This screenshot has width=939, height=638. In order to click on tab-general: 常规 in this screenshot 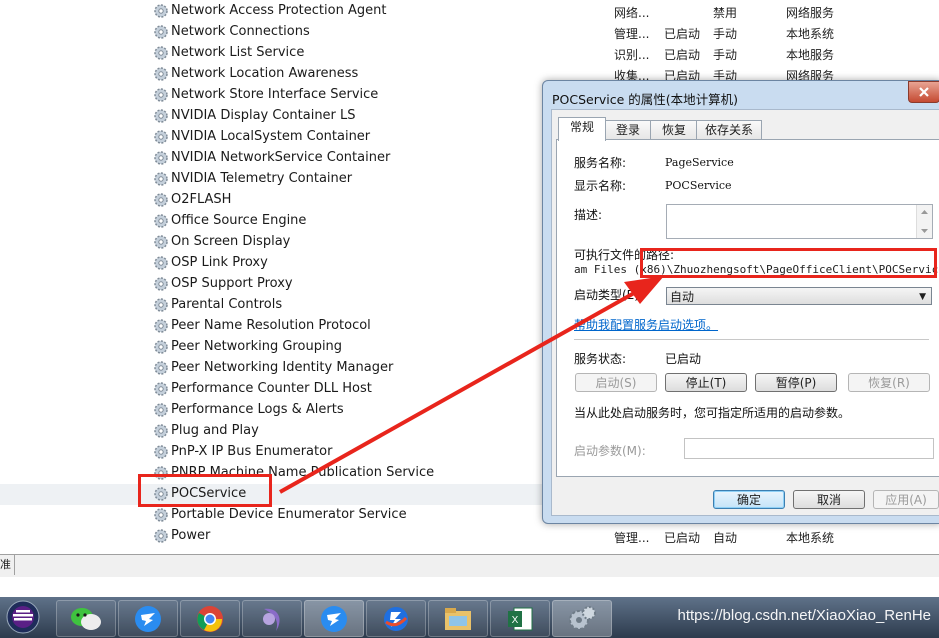, I will do `click(582, 129)`.